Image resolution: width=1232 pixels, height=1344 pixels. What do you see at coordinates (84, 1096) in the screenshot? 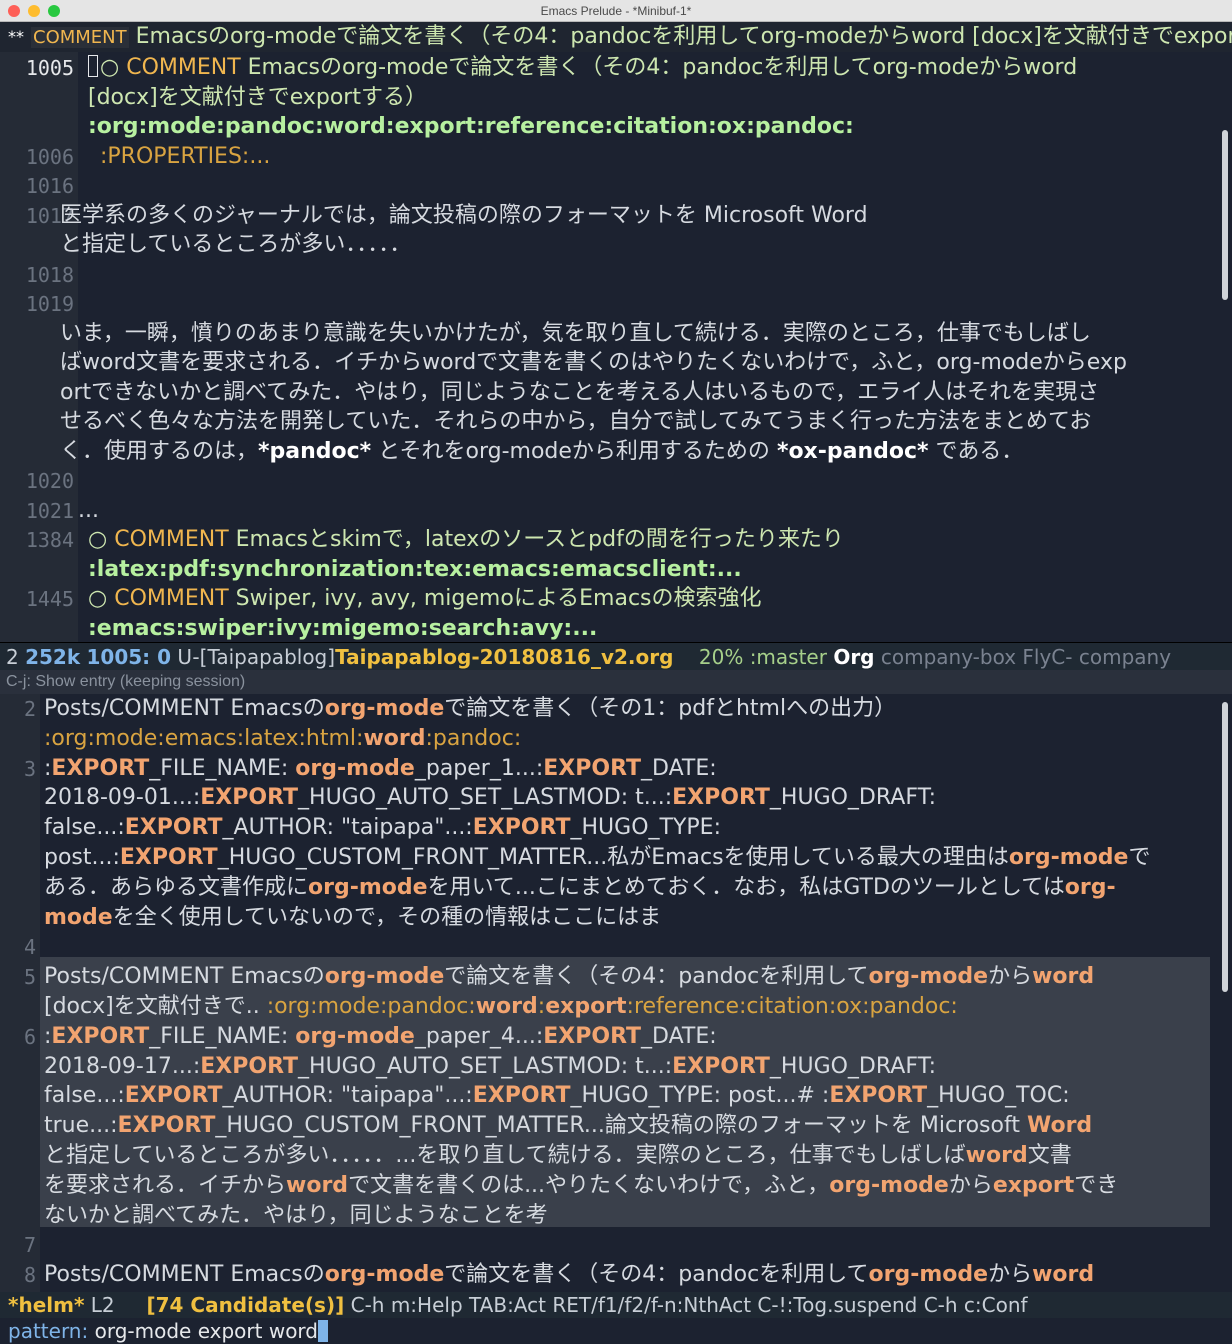
I see `candidate-text-segment: false...:` at bounding box center [84, 1096].